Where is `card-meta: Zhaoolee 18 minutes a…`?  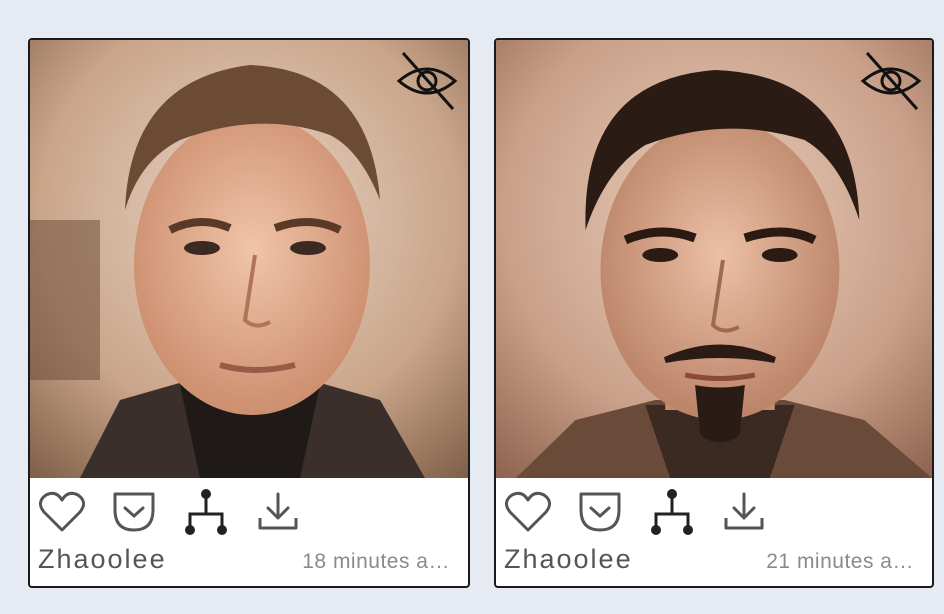
card-meta: Zhaoolee 18 minutes a… is located at coordinates (244, 559).